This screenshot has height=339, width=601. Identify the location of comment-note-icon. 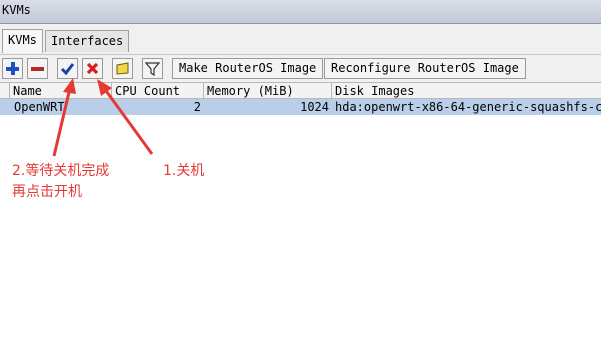
(122, 68).